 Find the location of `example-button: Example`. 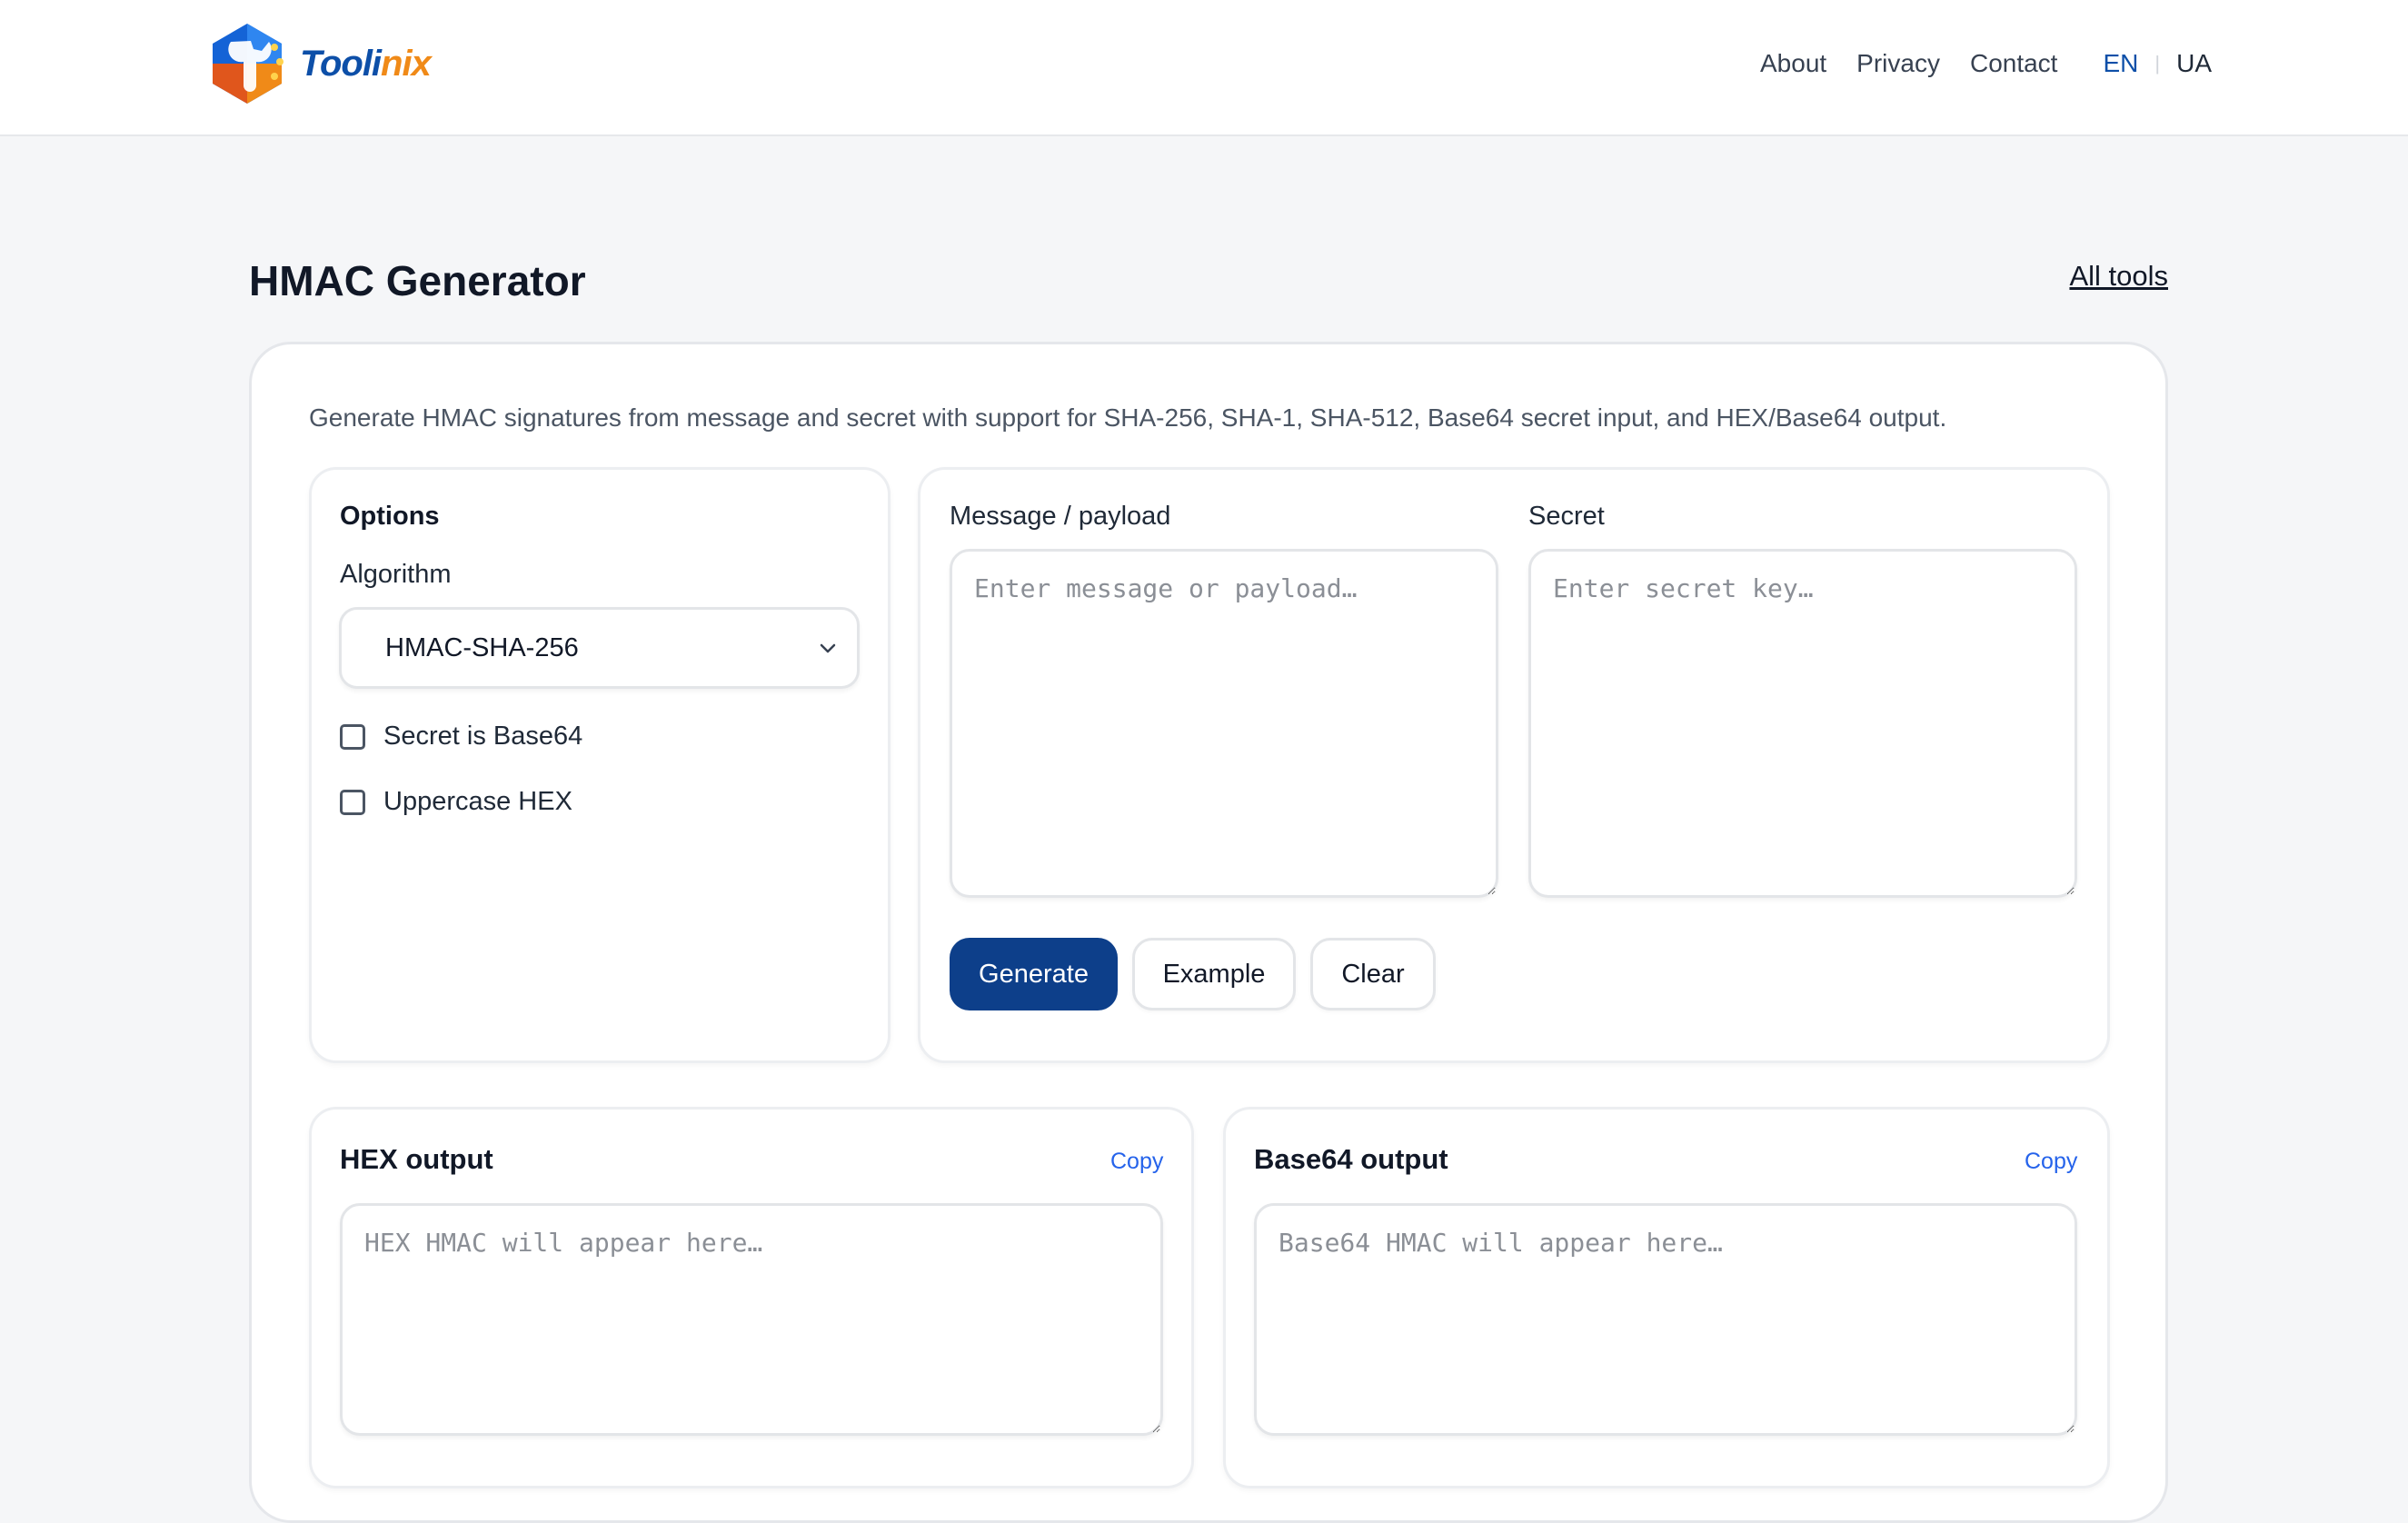

example-button: Example is located at coordinates (1214, 974).